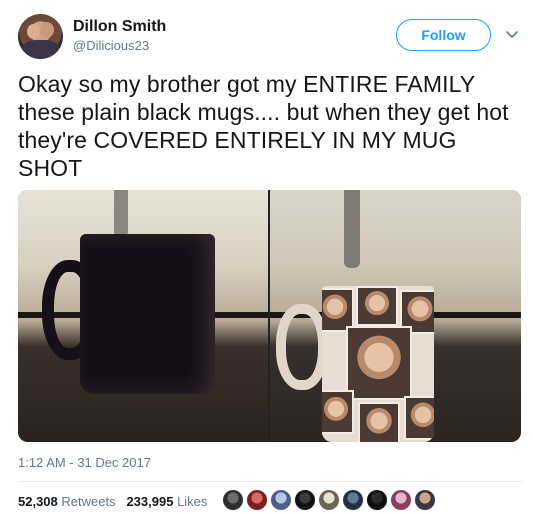  What do you see at coordinates (84, 462) in the screenshot?
I see `tweet-timestamp: 1:12 AM - 31 Dec 2017` at bounding box center [84, 462].